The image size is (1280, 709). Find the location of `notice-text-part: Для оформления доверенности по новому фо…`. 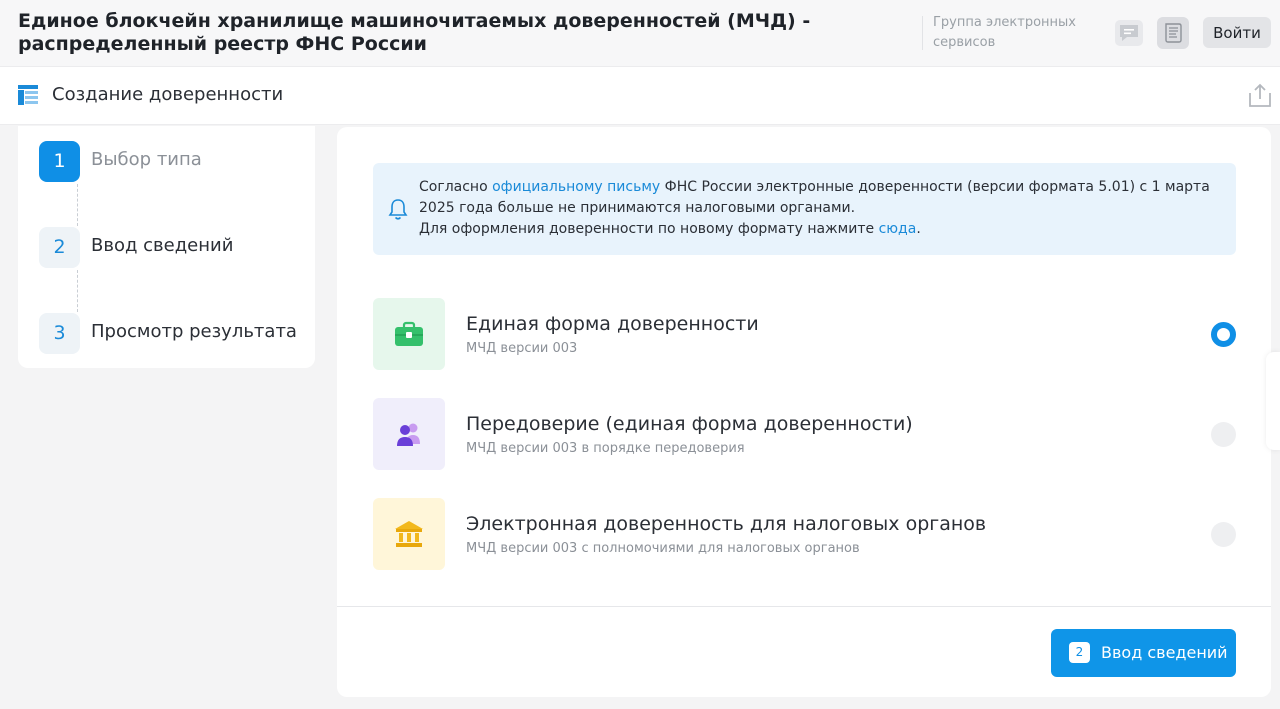

notice-text-part: Для оформления доверенности по новому фо… is located at coordinates (649, 229).